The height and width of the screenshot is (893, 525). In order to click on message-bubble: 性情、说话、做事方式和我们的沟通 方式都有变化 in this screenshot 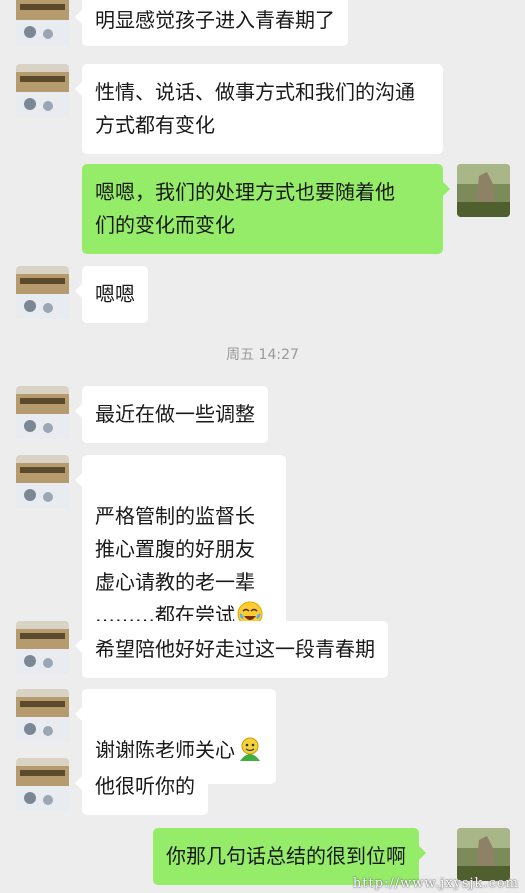, I will do `click(259, 109)`.